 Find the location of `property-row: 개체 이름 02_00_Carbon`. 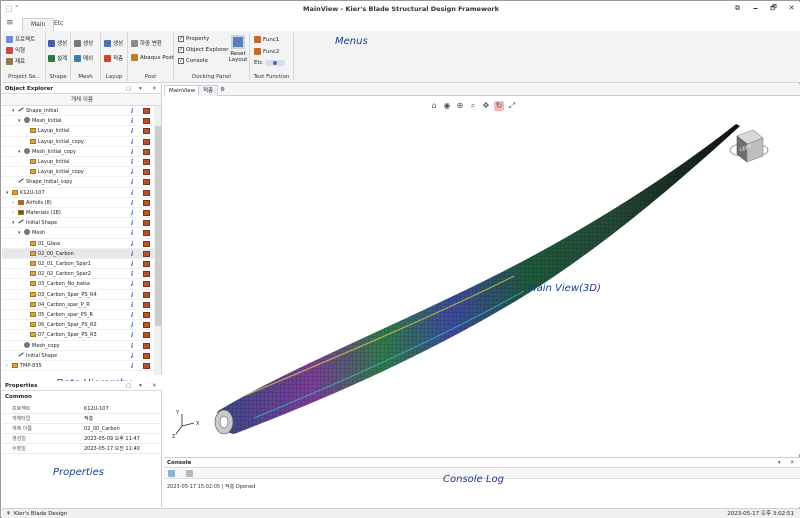

property-row: 개체 이름 02_00_Carbon is located at coordinates (81, 429).